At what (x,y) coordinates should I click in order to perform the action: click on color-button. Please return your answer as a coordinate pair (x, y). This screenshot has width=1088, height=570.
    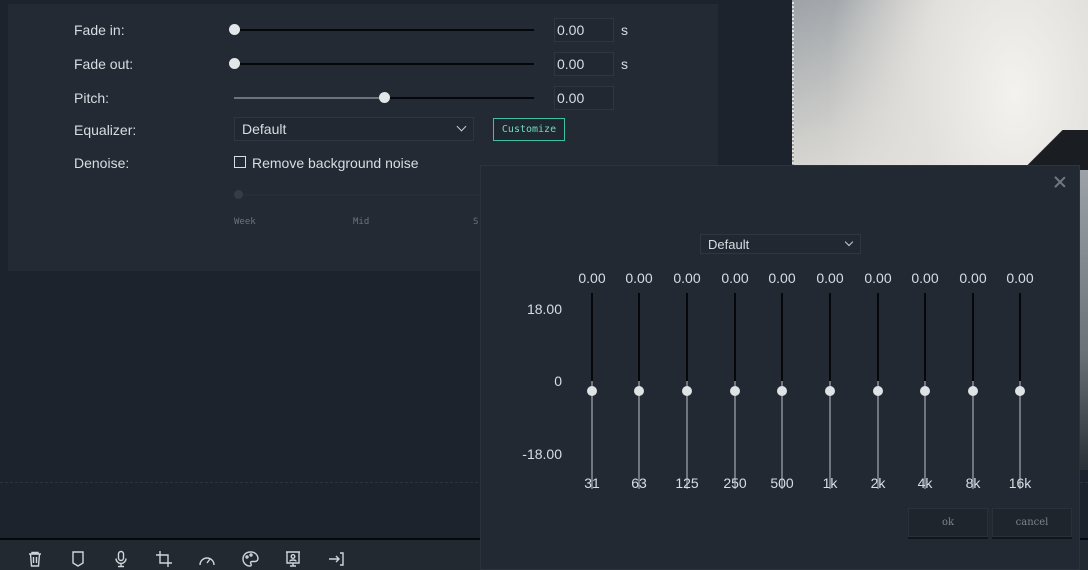
    Looking at the image, I should click on (251, 560).